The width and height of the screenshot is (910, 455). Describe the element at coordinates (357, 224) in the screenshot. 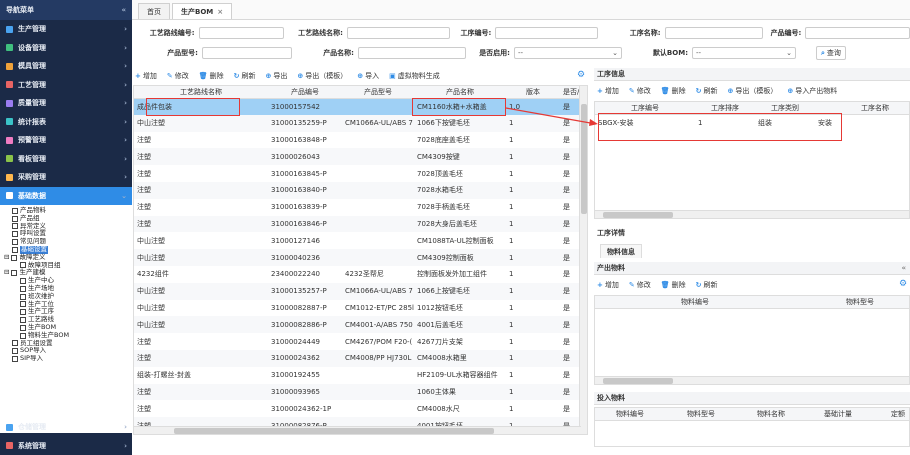

I see `table-row: 注塑 31000163846-P 7028大身后盖毛坯 1 是` at that location.